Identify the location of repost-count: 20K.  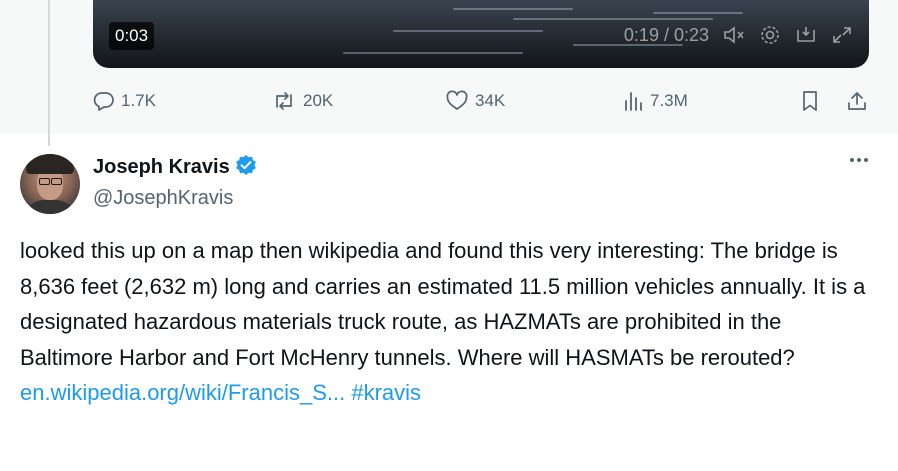
(318, 100).